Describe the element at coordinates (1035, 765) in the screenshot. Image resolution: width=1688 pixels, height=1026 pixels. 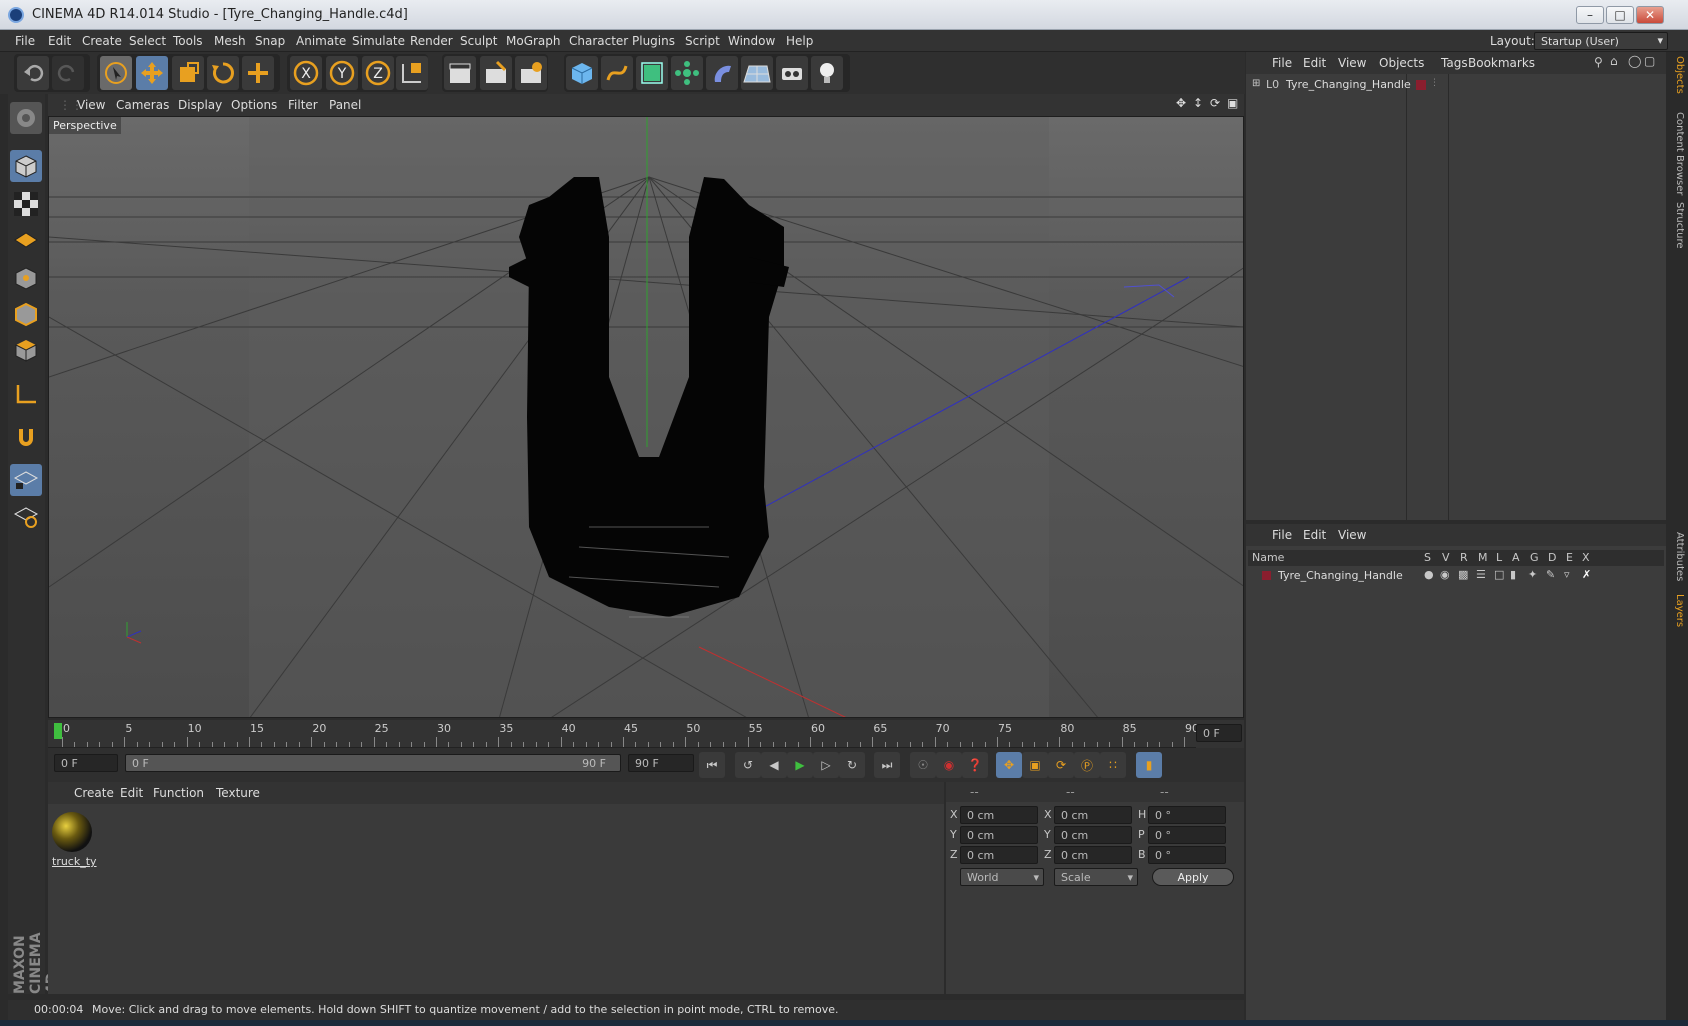
I see `key-scale-button: ▣` at that location.